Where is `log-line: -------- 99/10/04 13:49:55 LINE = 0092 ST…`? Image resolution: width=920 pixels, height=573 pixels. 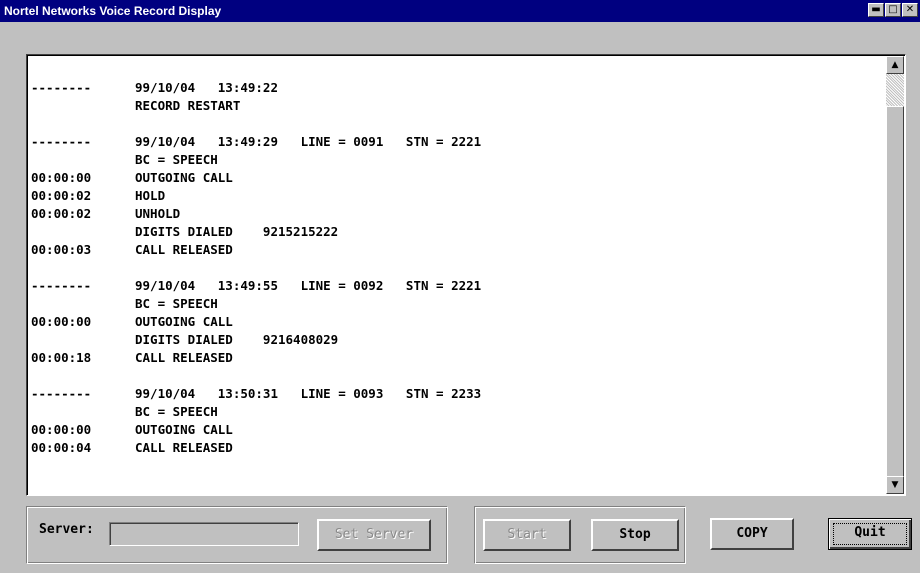 log-line: -------- 99/10/04 13:49:55 LINE = 0092 ST… is located at coordinates (456, 286).